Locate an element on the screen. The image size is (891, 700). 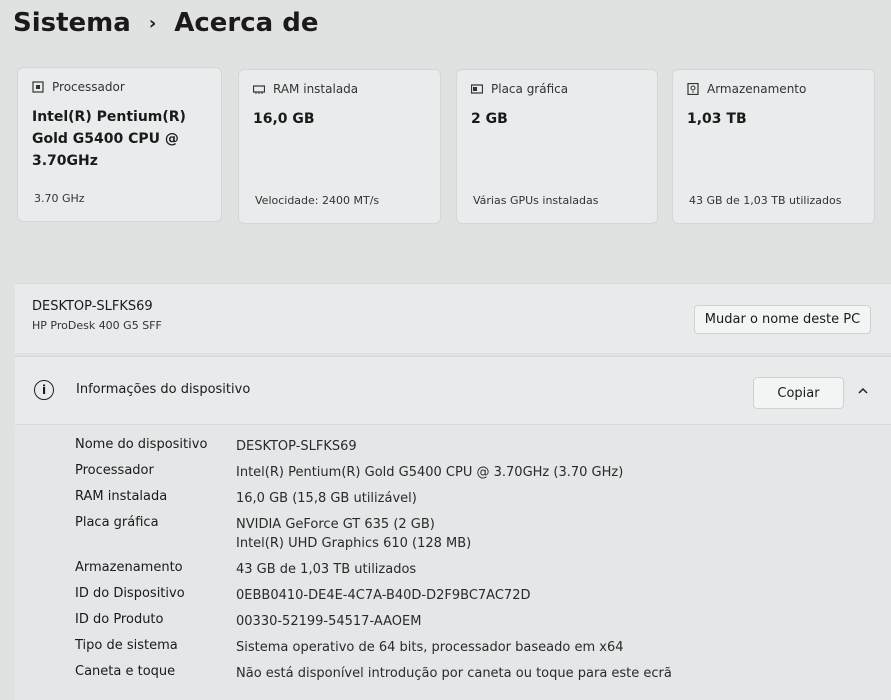
device-model: HP ProDesk 400 G5 SFF is located at coordinates (97, 325).